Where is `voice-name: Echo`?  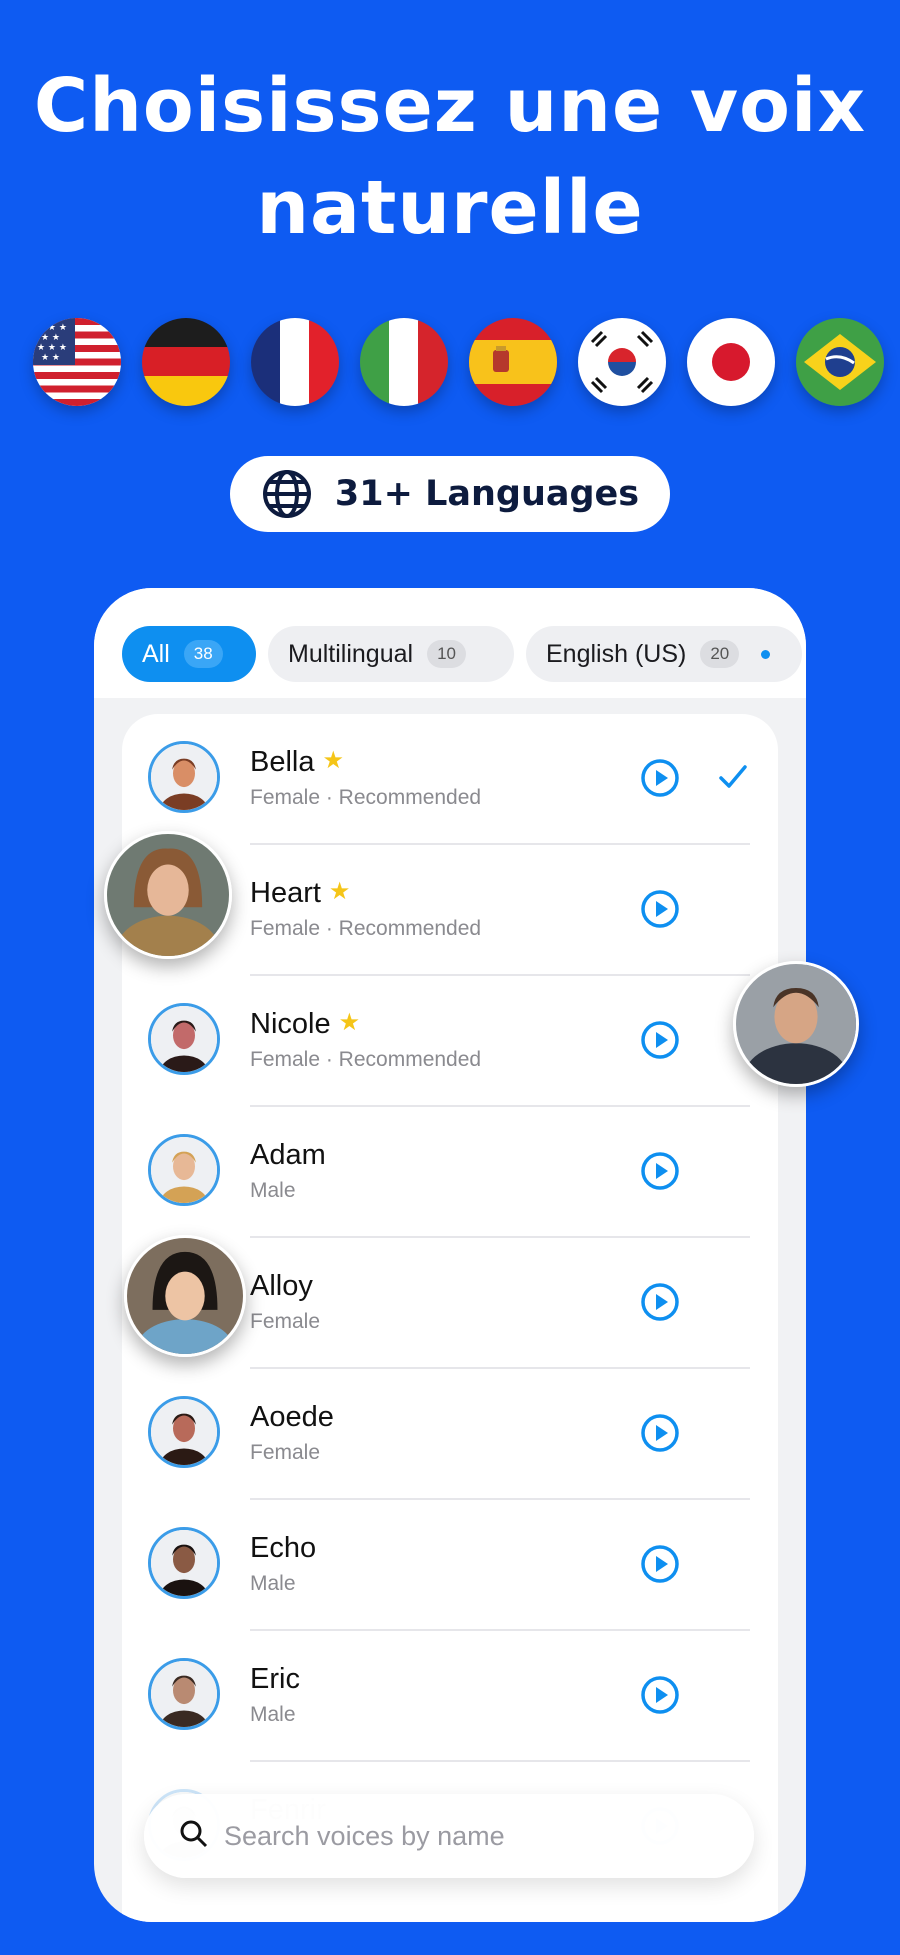 voice-name: Echo is located at coordinates (283, 1548).